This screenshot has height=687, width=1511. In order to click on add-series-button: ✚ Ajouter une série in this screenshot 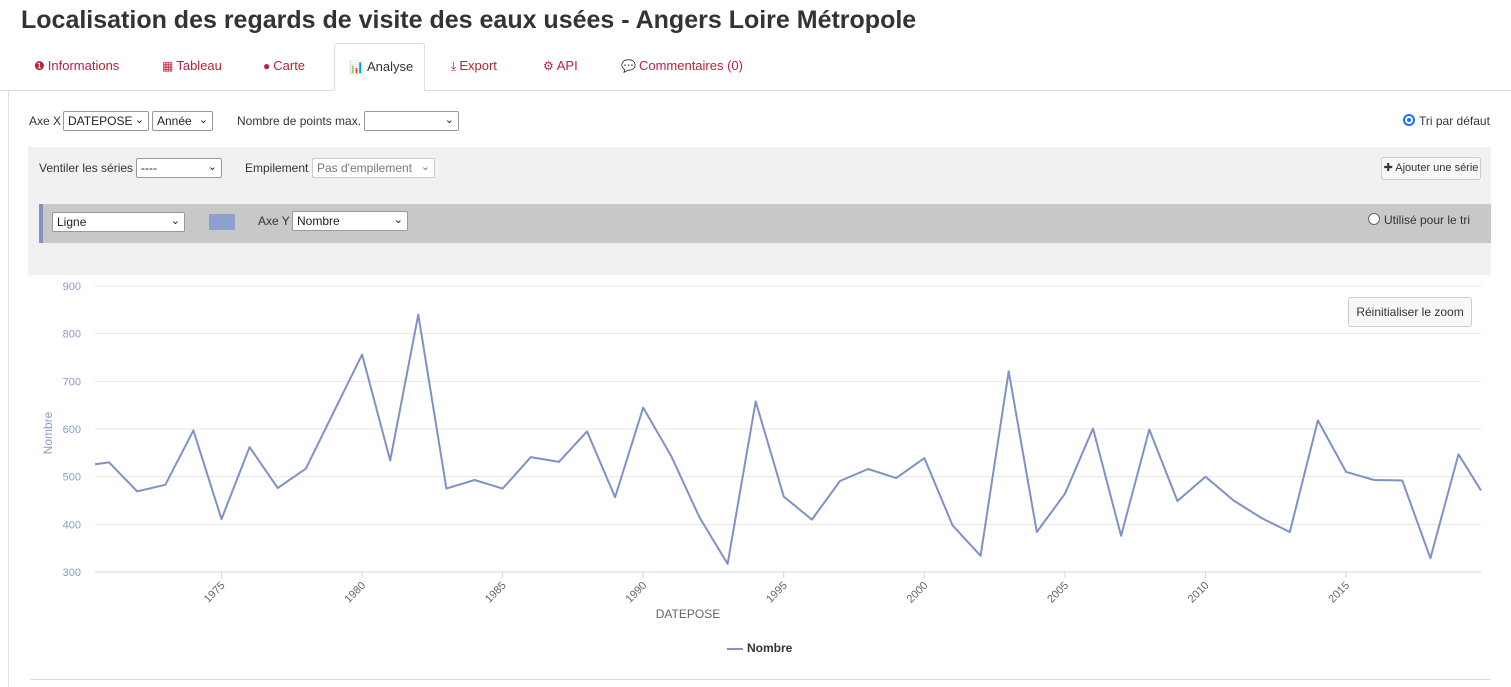, I will do `click(1431, 168)`.